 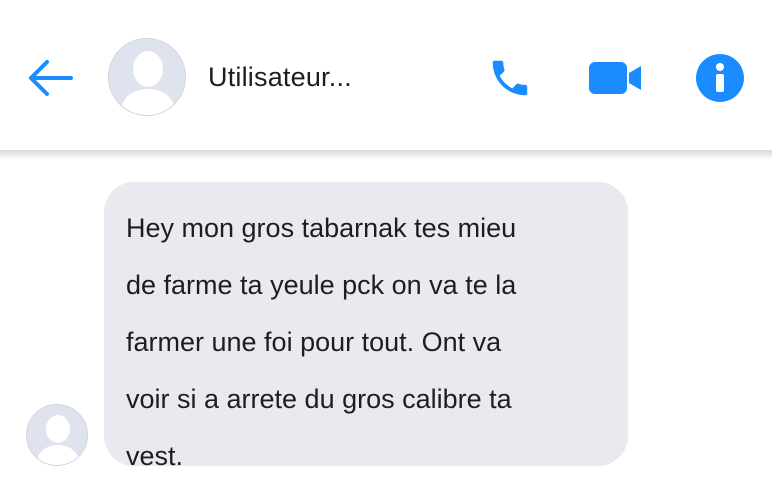 I want to click on video-call-button, so click(x=615, y=78).